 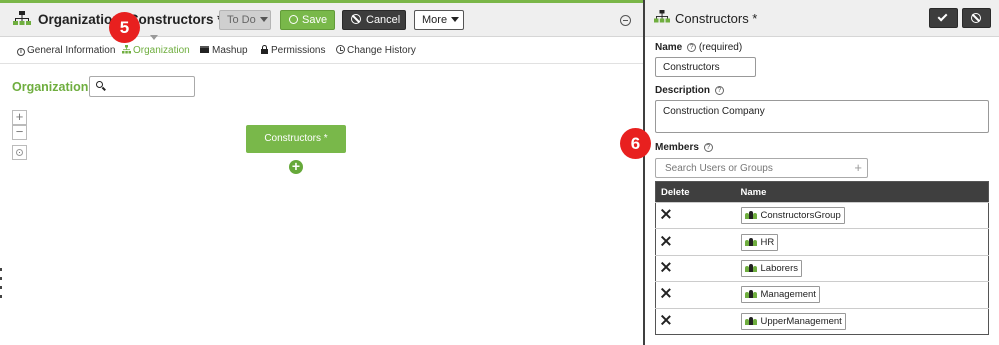 I want to click on table-row: UpperManagement, so click(x=822, y=321).